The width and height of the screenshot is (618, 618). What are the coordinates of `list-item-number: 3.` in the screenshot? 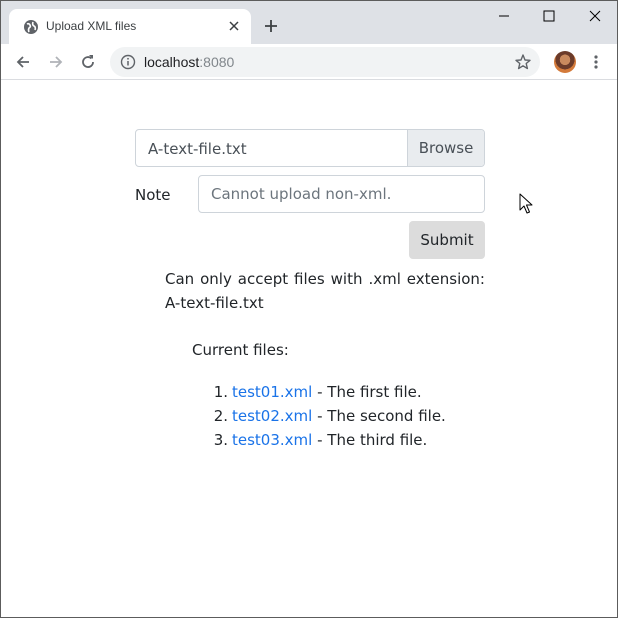 It's located at (220, 440).